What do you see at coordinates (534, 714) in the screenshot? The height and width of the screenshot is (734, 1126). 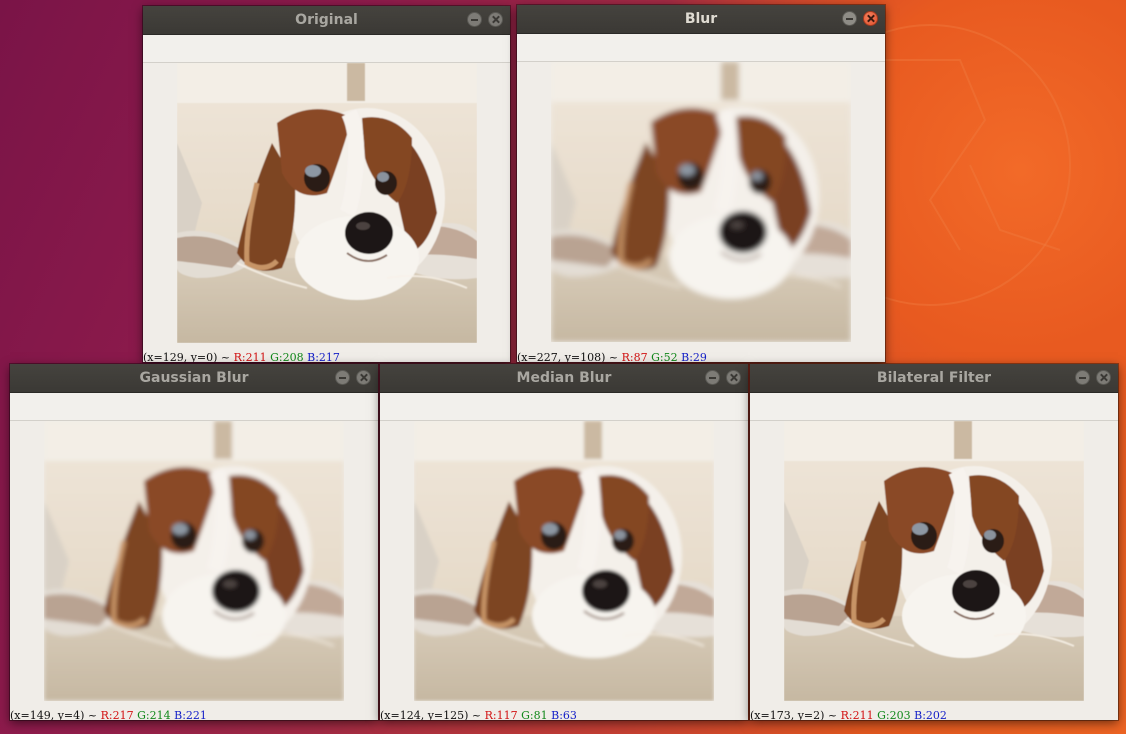 I see `status-green: G:81` at bounding box center [534, 714].